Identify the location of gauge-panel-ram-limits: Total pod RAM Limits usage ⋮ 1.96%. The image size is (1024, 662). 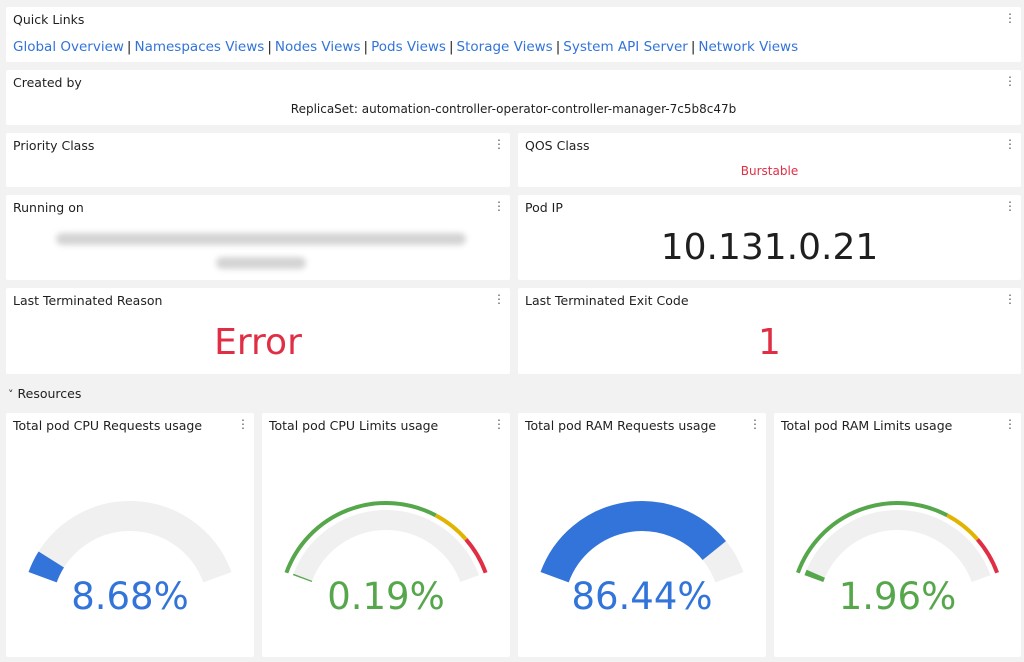
(897, 535).